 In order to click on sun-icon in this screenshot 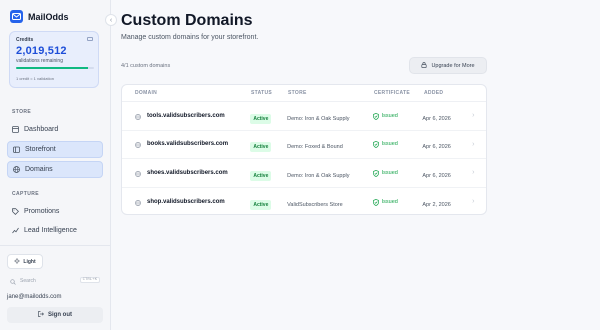, I will do `click(17, 261)`.